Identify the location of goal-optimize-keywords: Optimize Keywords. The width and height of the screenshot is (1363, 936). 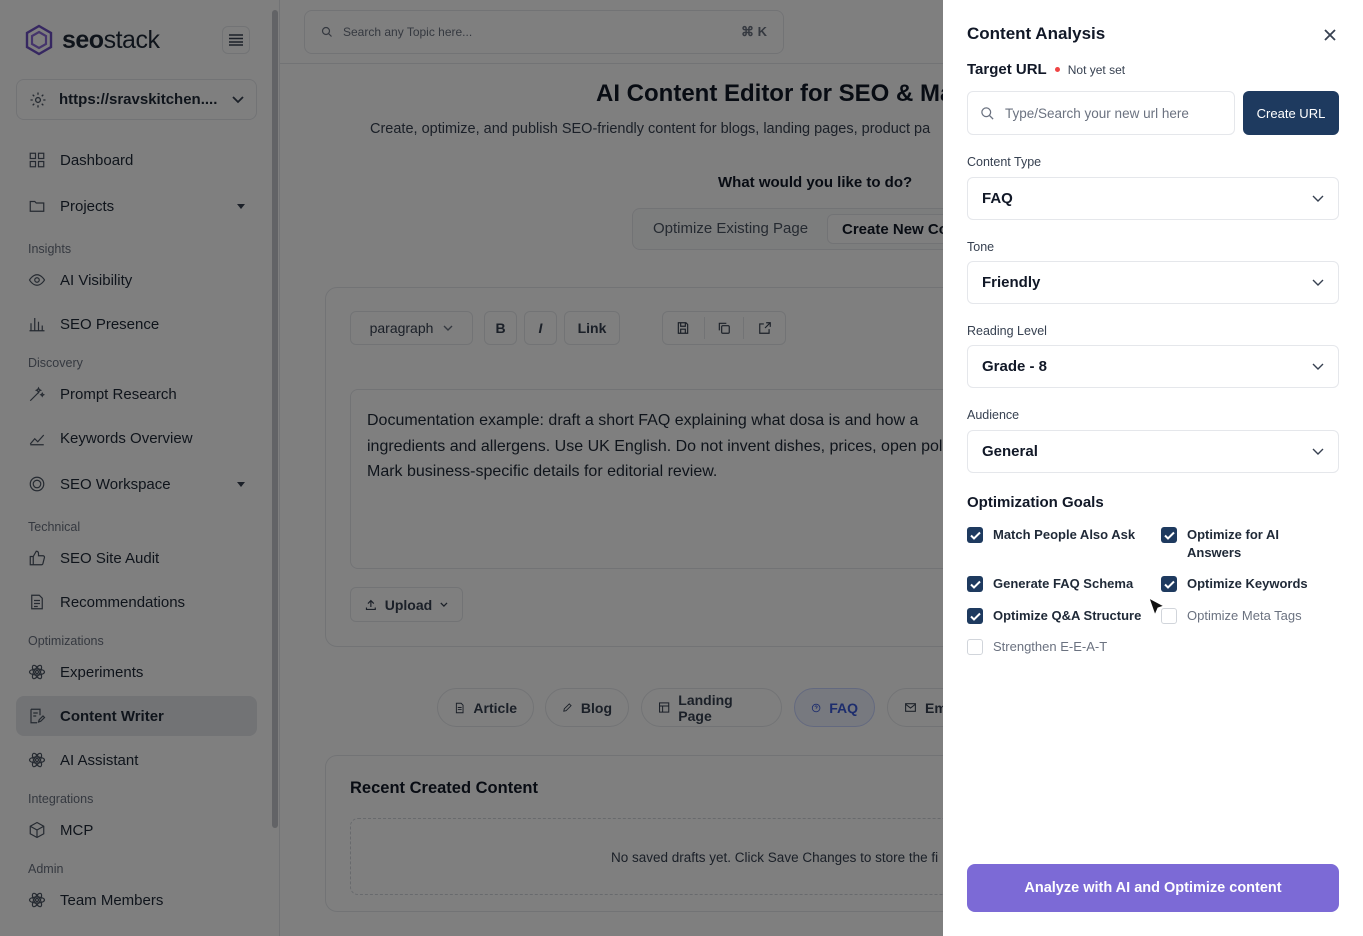
(1241, 584).